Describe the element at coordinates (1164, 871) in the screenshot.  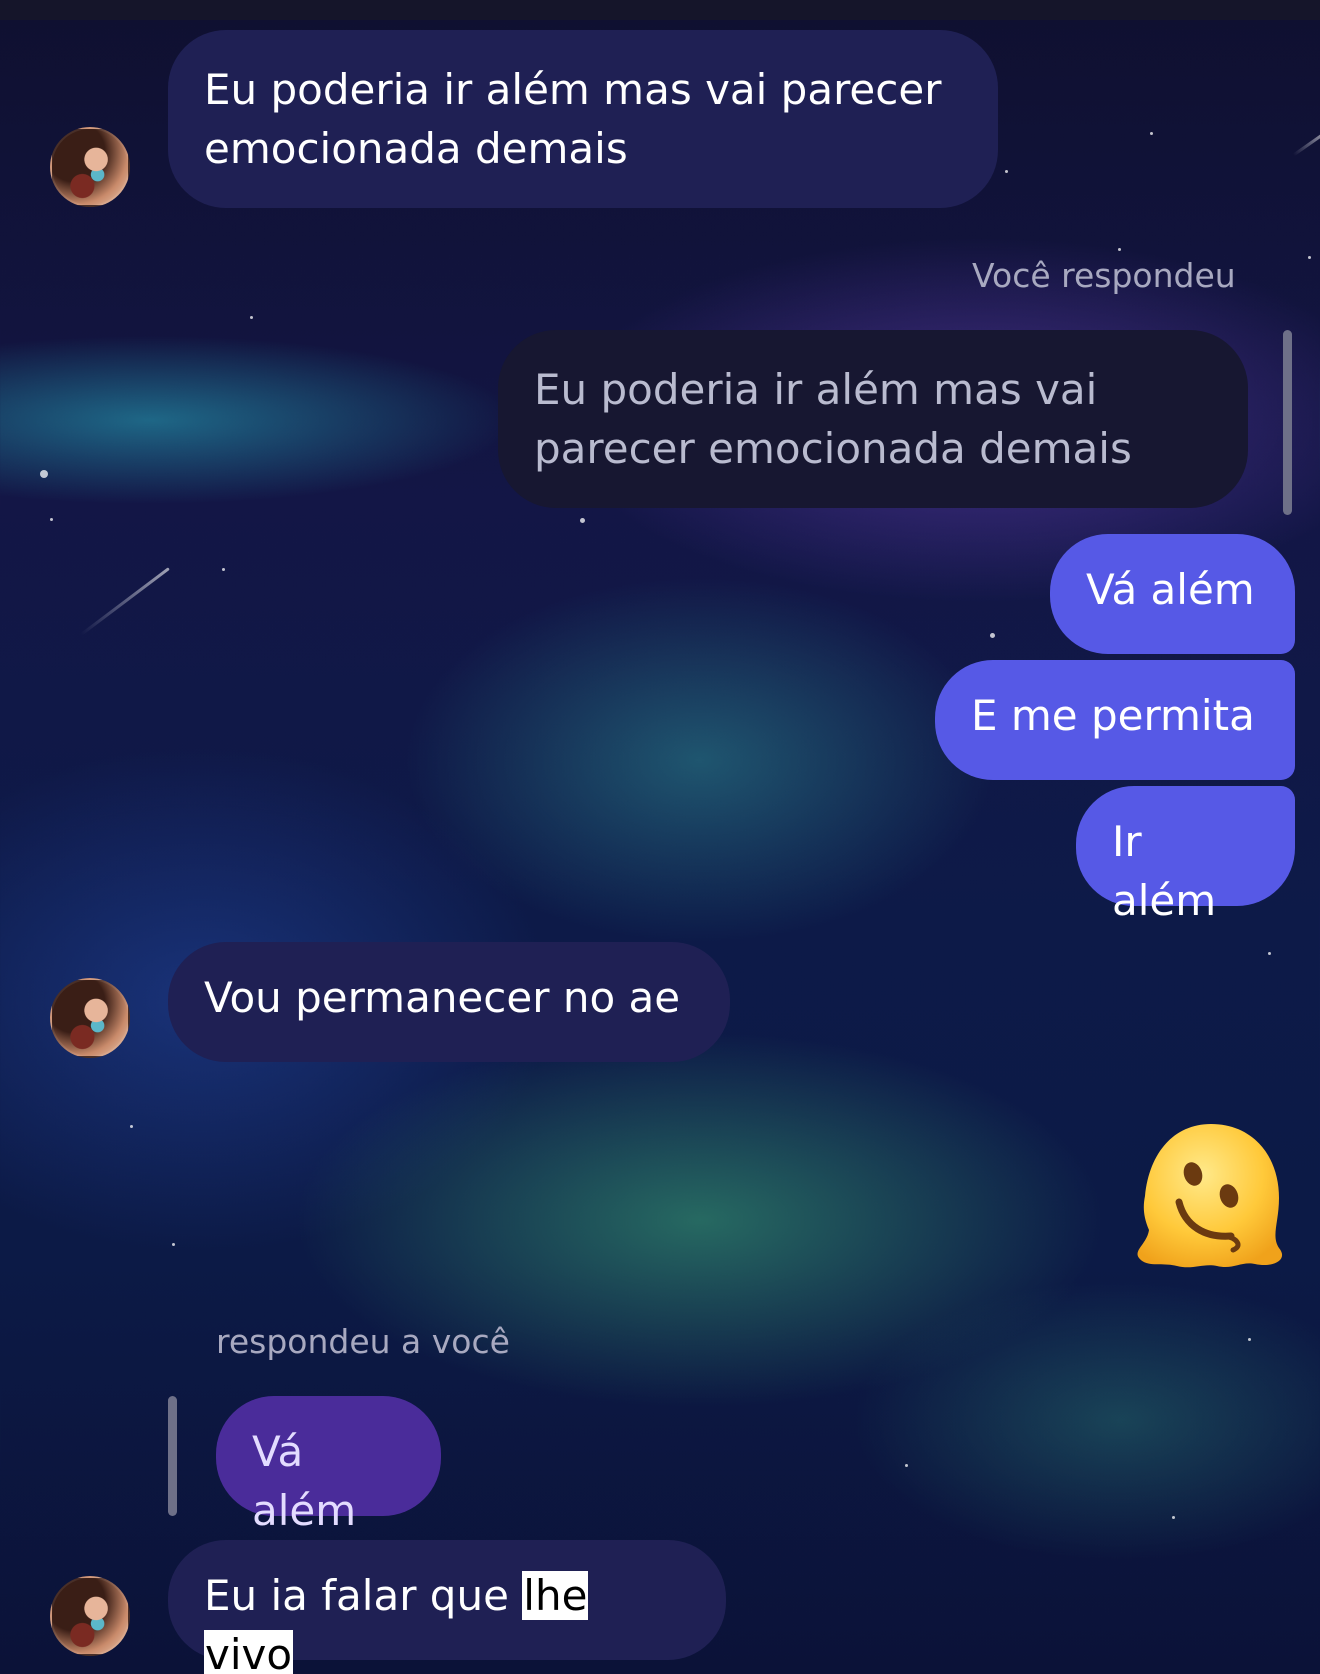
I see `message-text: Ir além` at that location.